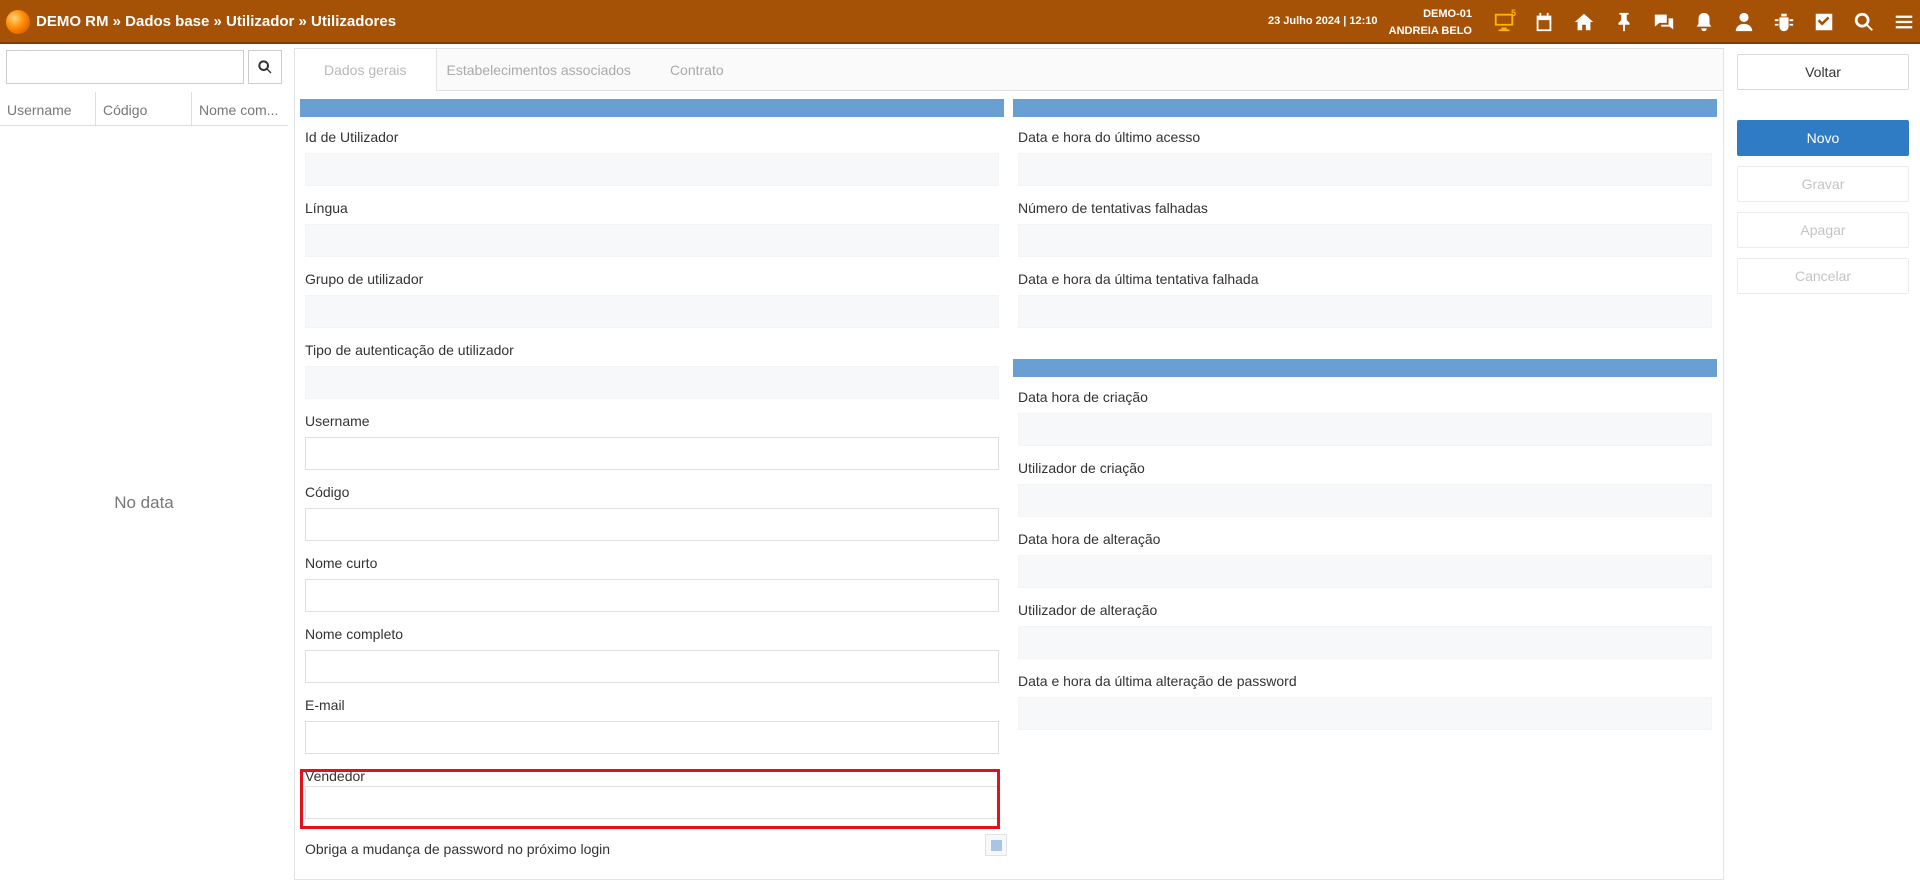 The height and width of the screenshot is (880, 1920). What do you see at coordinates (1426, 23) in the screenshot?
I see `user-info: DEMO-01 ANDREIA BELO` at bounding box center [1426, 23].